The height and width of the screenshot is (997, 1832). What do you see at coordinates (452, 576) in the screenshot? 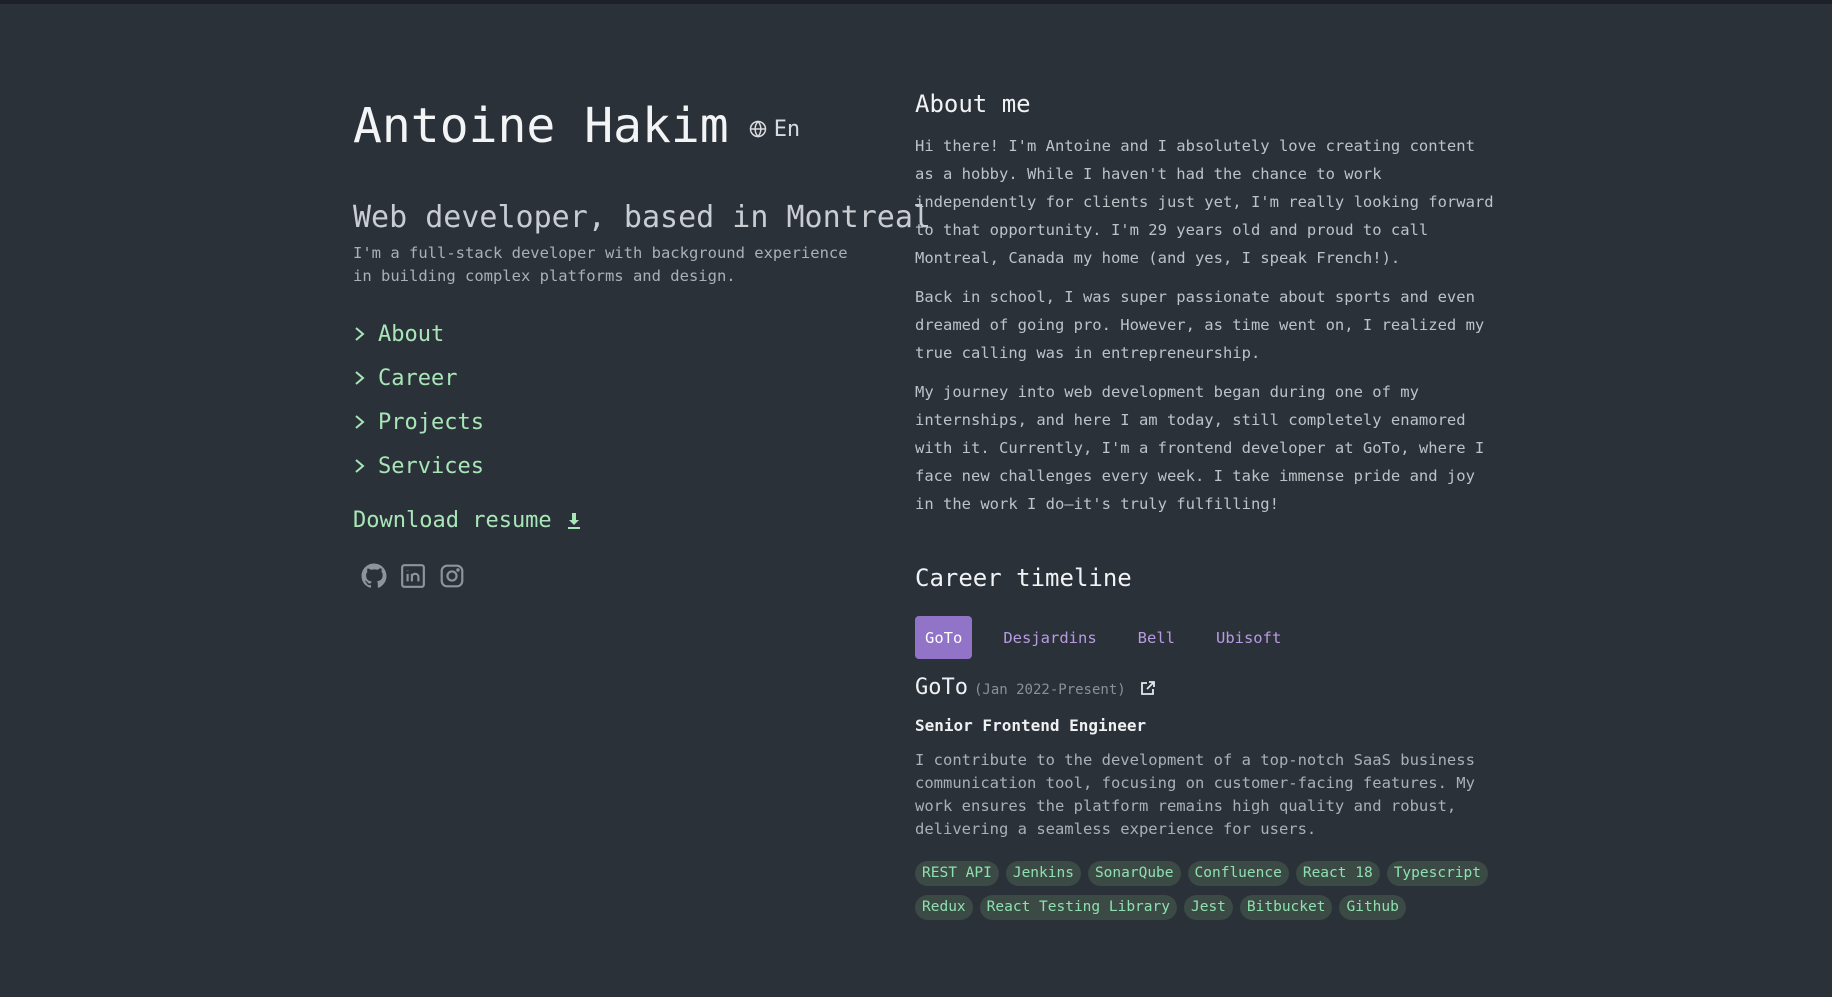
I see `instagram-icon` at bounding box center [452, 576].